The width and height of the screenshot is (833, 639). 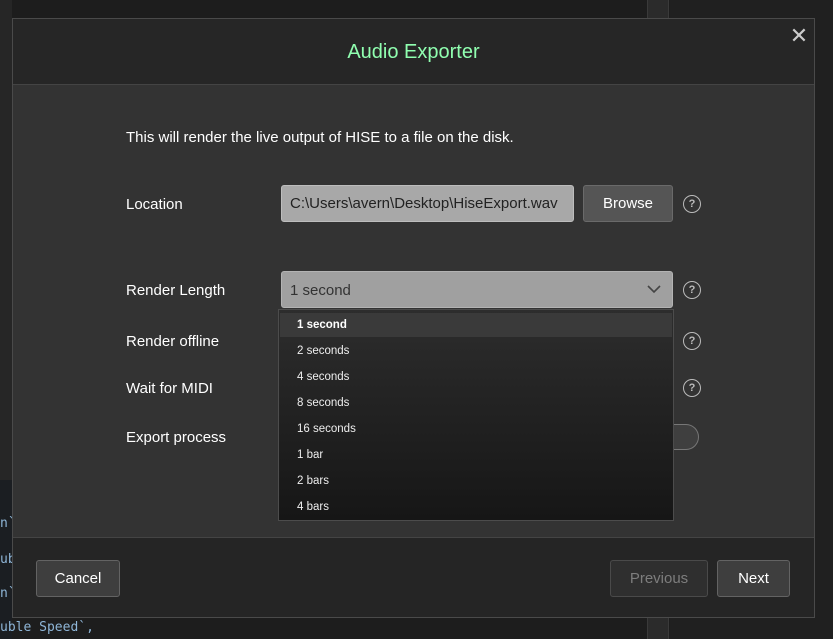 I want to click on location-input: C:\Users\avern\Desktop\HiseExport.wav, so click(x=427, y=203).